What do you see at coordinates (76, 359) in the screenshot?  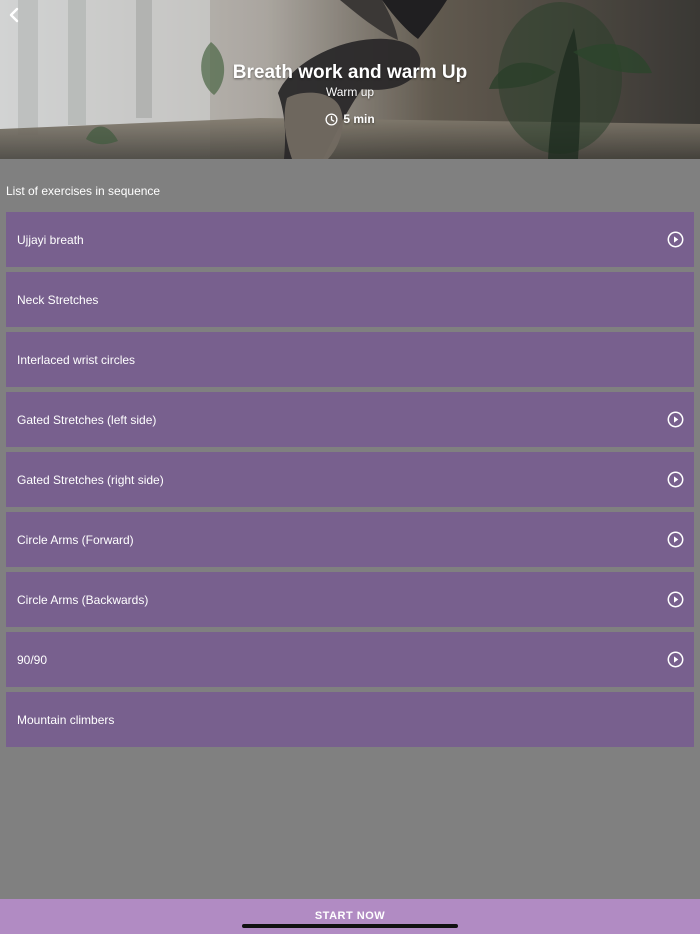 I see `exercise-label: Interlaced wrist circles` at bounding box center [76, 359].